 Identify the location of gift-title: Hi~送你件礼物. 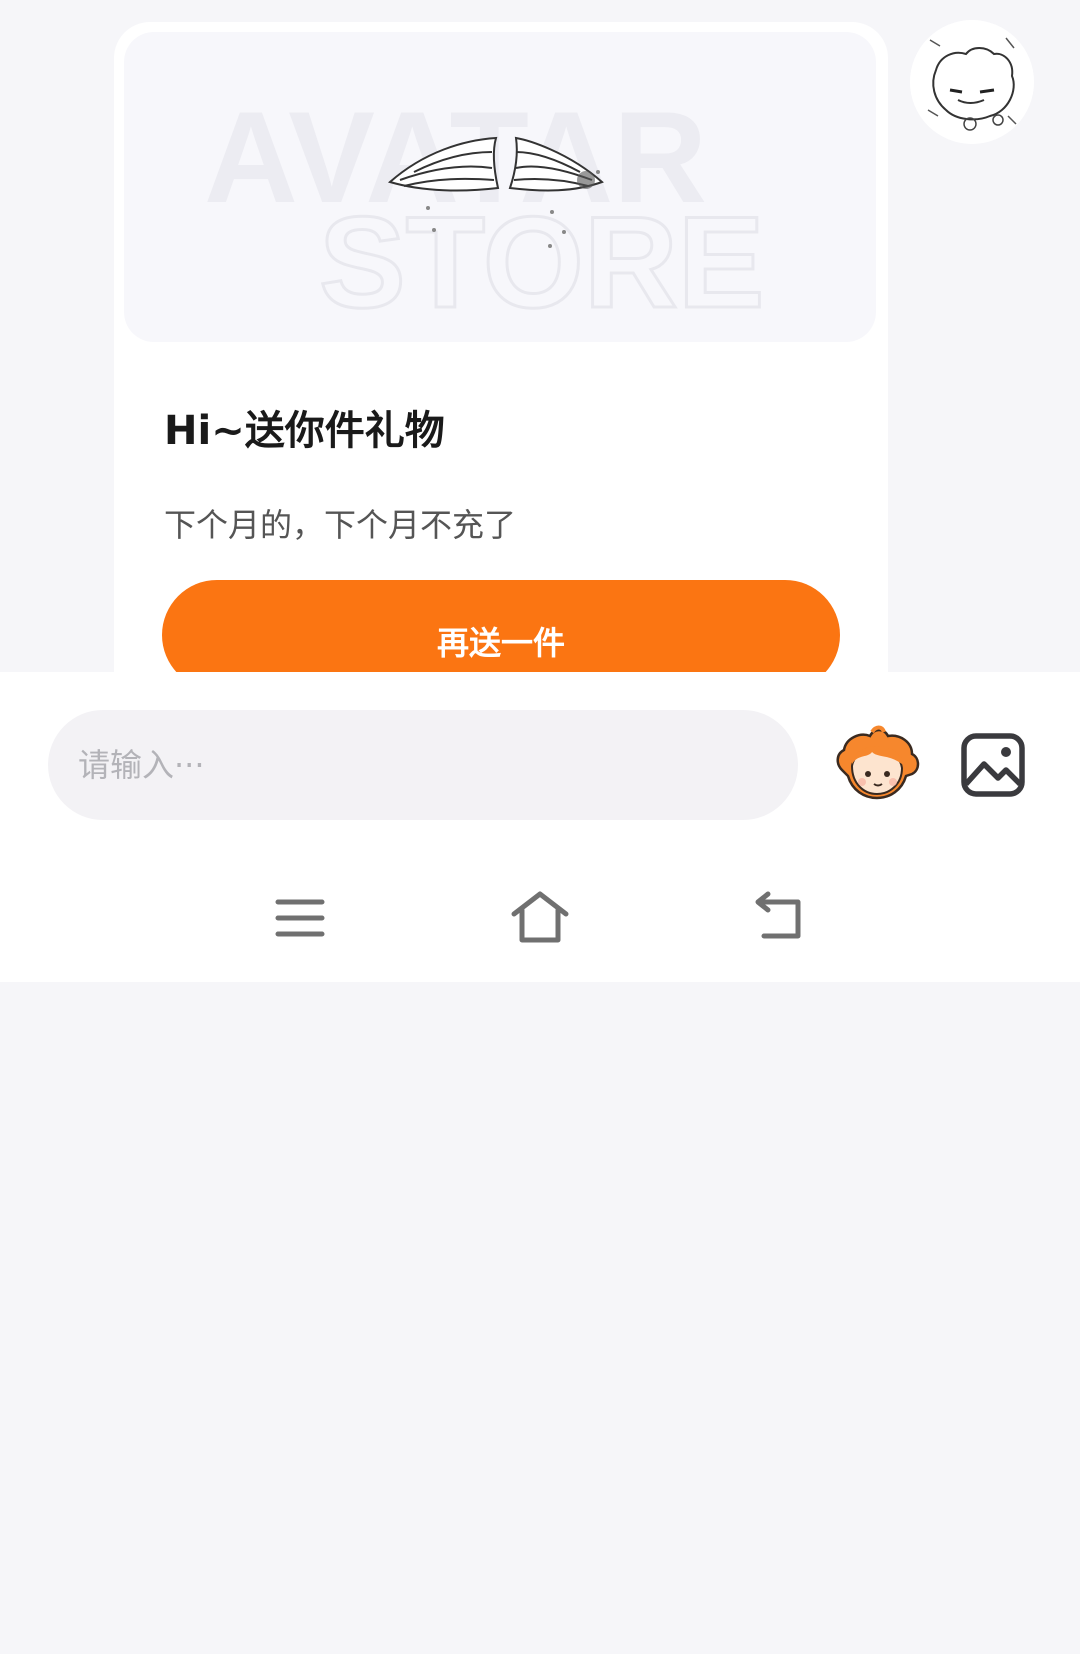
(304, 431).